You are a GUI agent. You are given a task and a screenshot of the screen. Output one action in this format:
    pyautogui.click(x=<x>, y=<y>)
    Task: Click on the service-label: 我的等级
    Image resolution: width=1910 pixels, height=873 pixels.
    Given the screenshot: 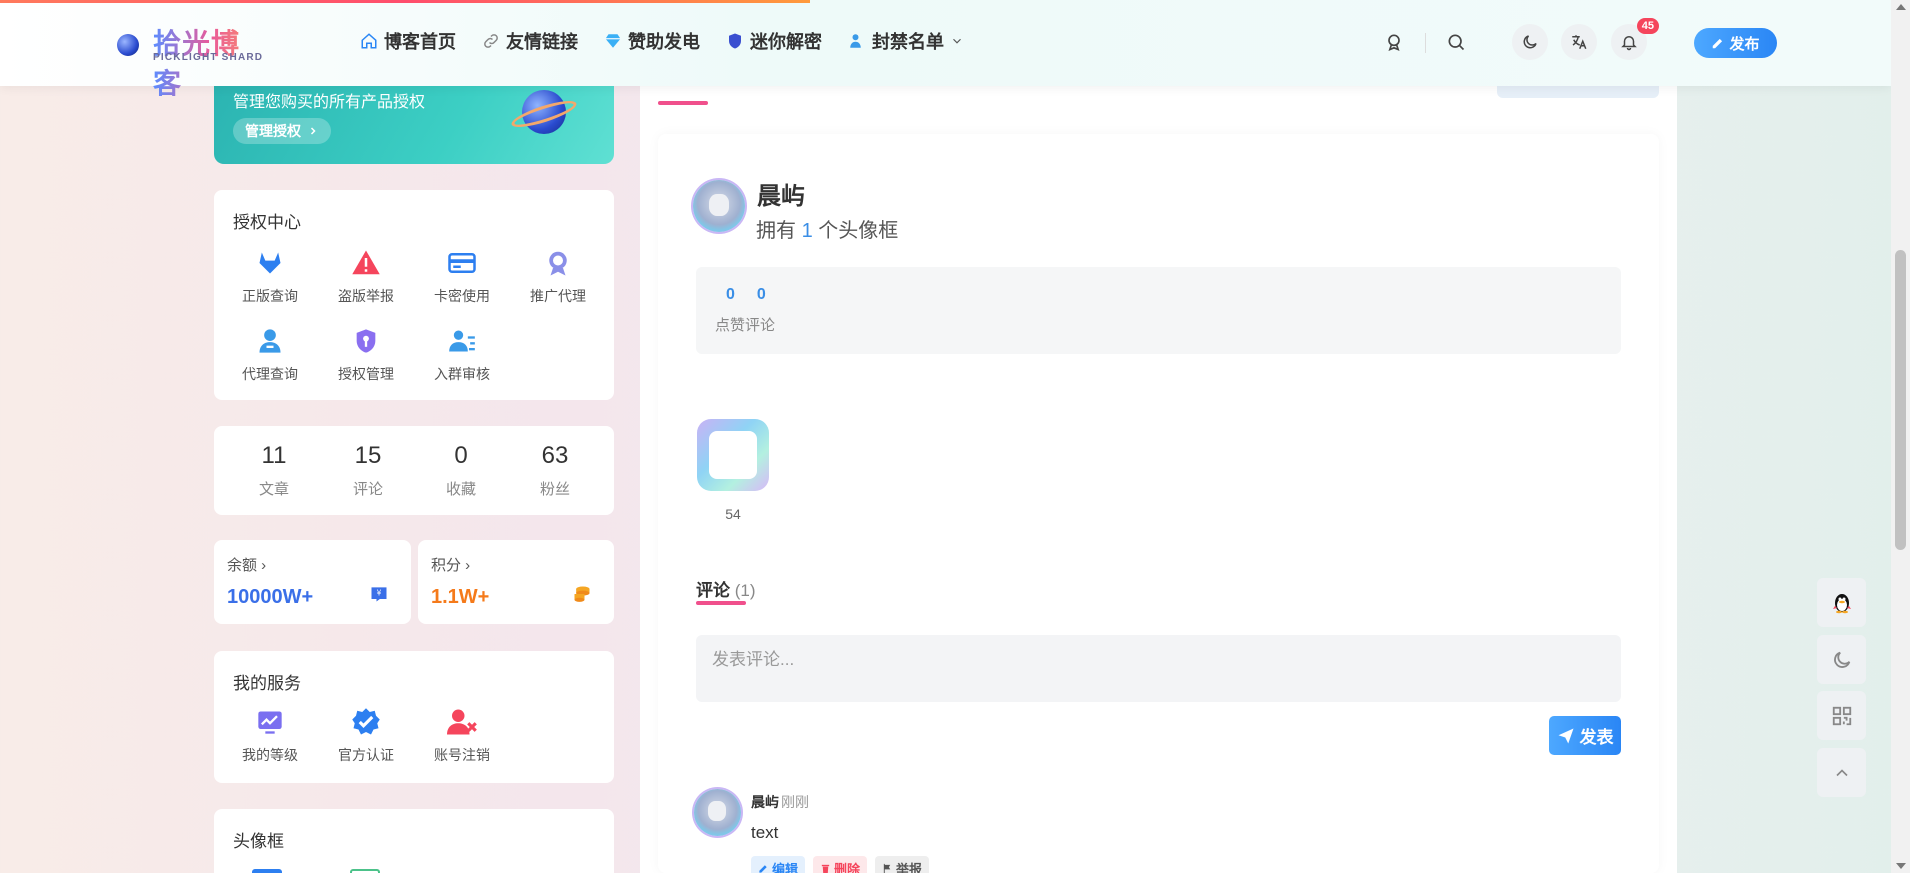 What is the action you would take?
    pyautogui.click(x=270, y=755)
    